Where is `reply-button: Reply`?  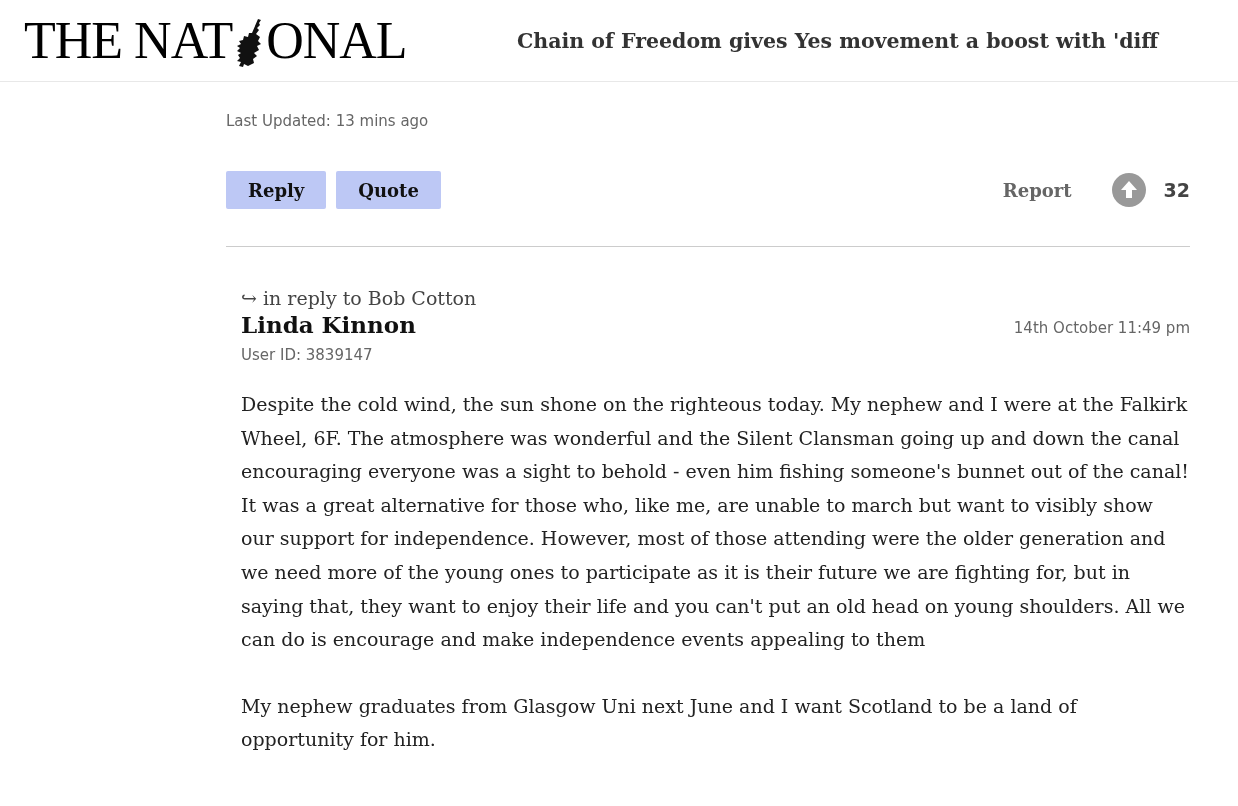 reply-button: Reply is located at coordinates (276, 190).